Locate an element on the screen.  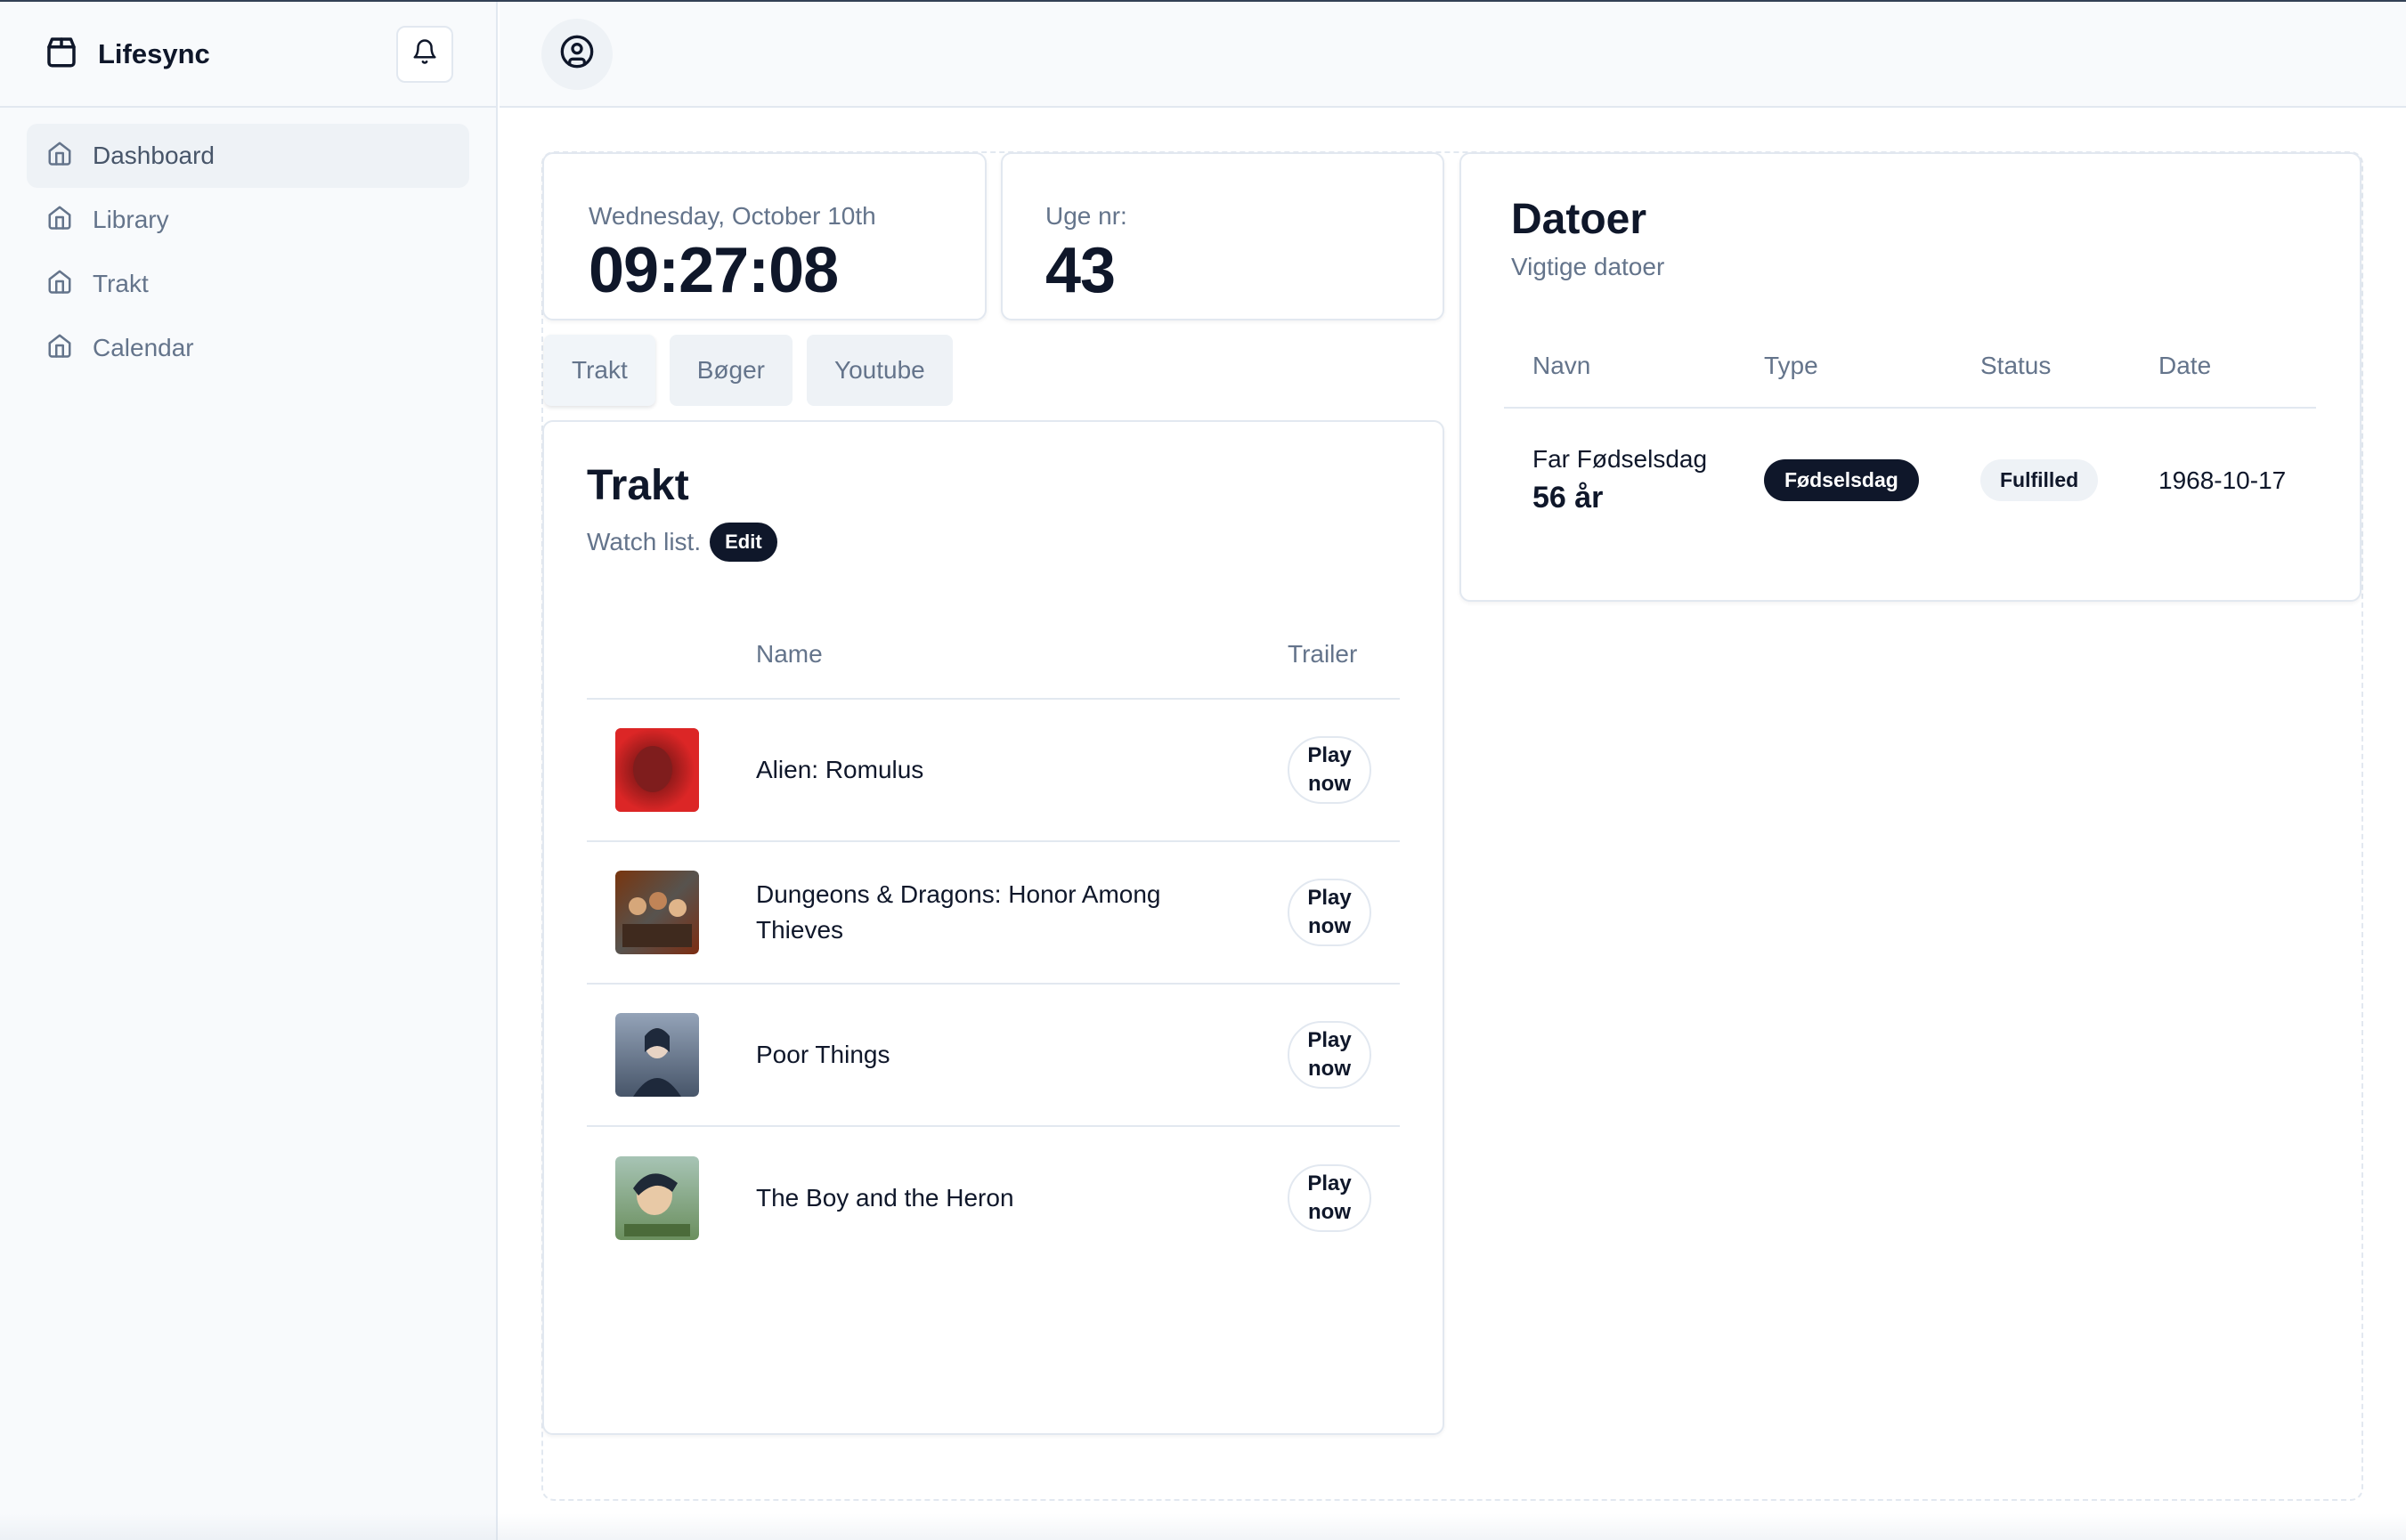
datoer-title: Datoer is located at coordinates (1579, 219).